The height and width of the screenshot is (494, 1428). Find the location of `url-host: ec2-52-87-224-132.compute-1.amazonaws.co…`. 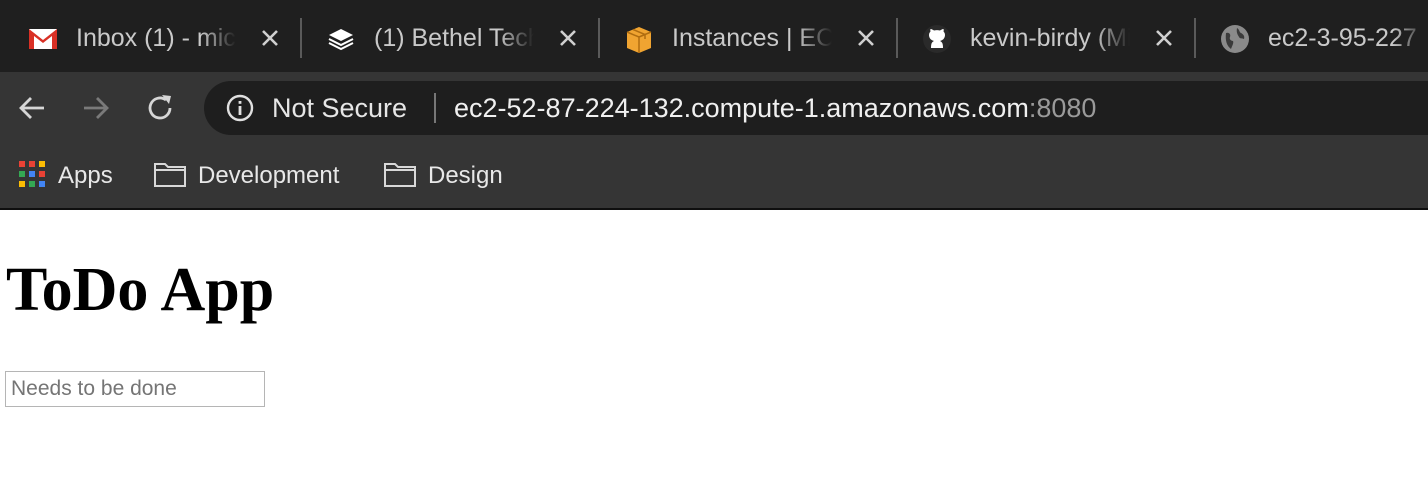

url-host: ec2-52-87-224-132.compute-1.amazonaws.co… is located at coordinates (741, 108).